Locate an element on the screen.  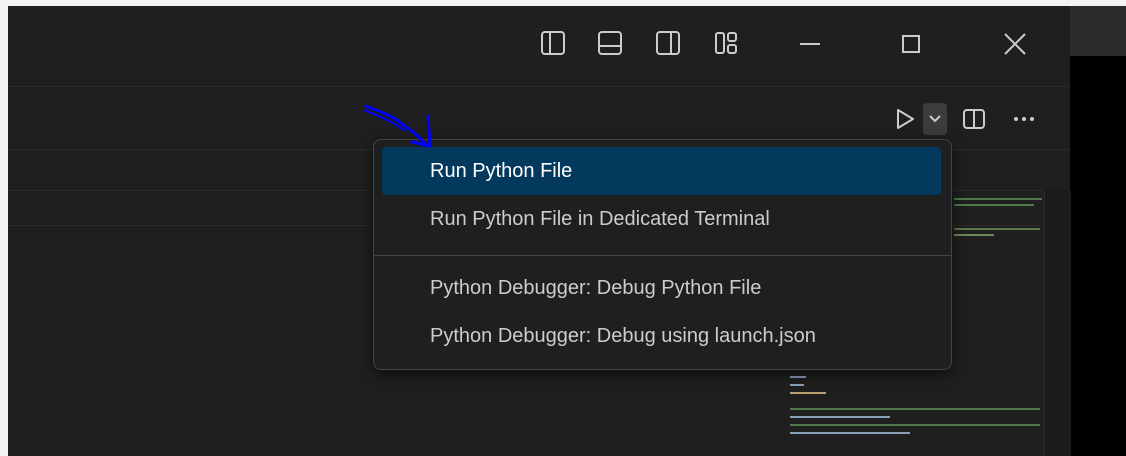
outside-area is located at coordinates (1098, 231).